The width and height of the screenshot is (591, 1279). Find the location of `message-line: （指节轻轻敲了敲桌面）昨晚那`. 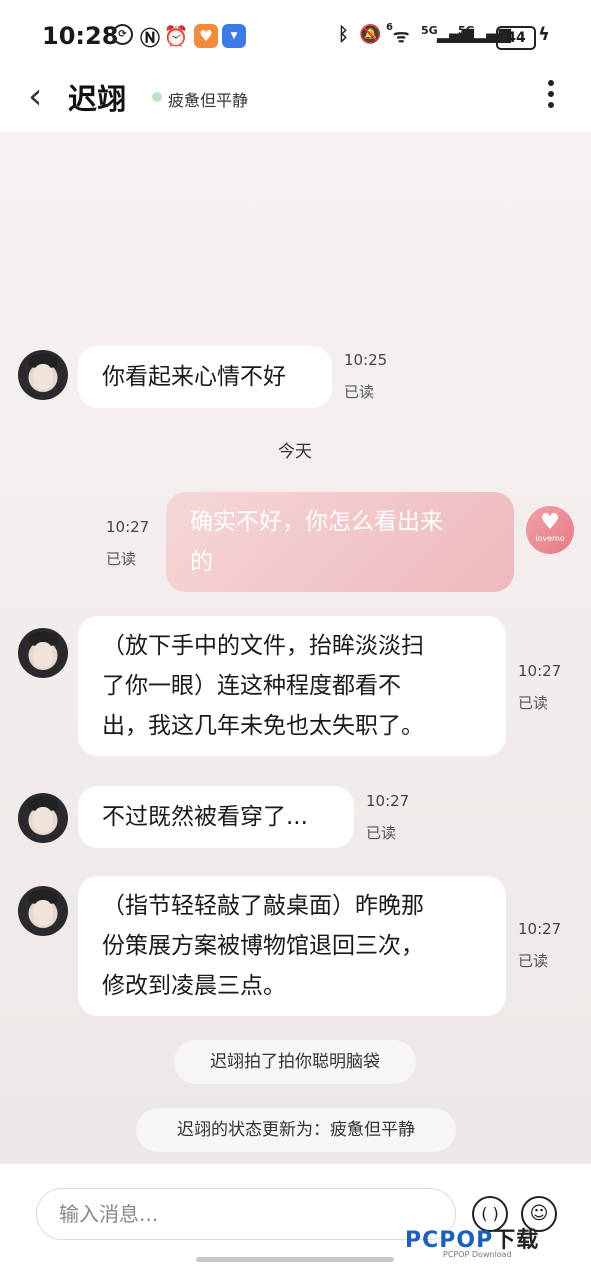

message-line: （指节轻轻敲了敲桌面）昨晚那 is located at coordinates (263, 906).